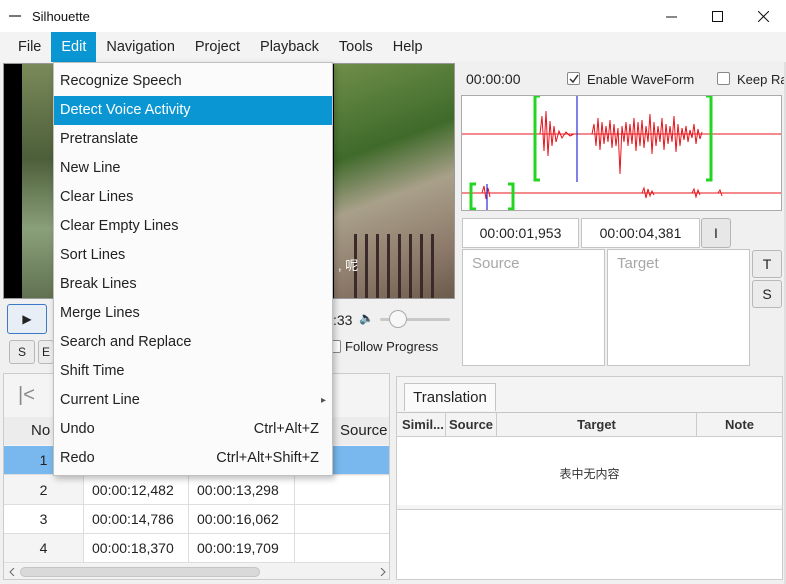  What do you see at coordinates (597, 424) in the screenshot?
I see `column-header-target: Target` at bounding box center [597, 424].